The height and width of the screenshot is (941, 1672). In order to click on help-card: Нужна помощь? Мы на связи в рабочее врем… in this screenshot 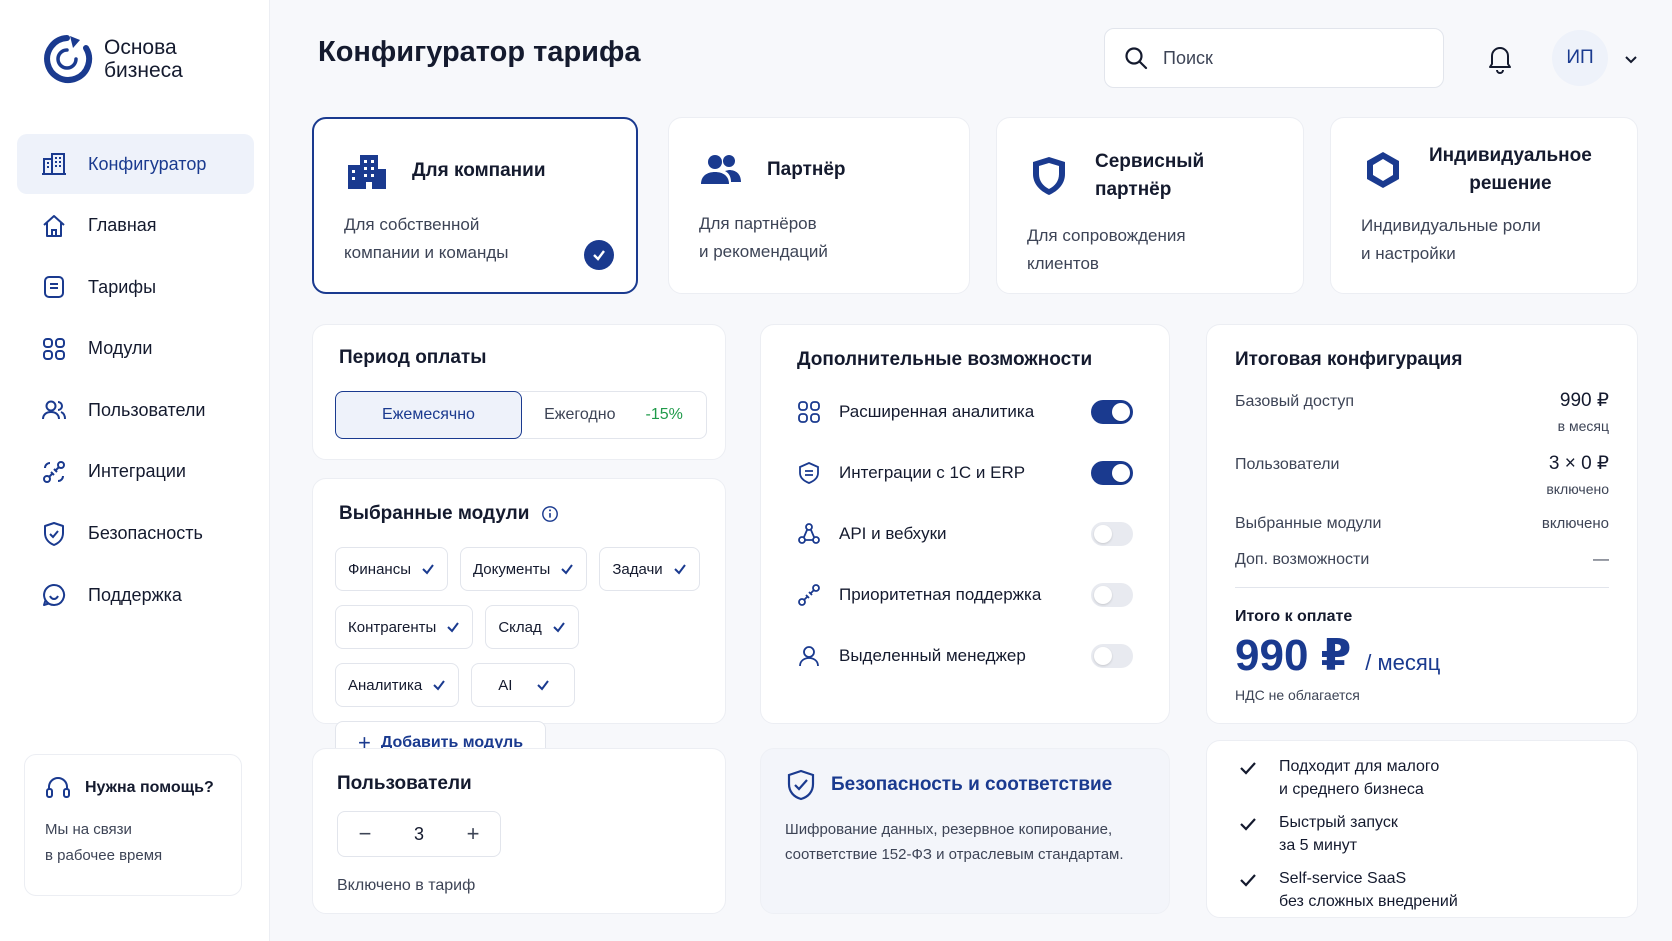, I will do `click(133, 825)`.